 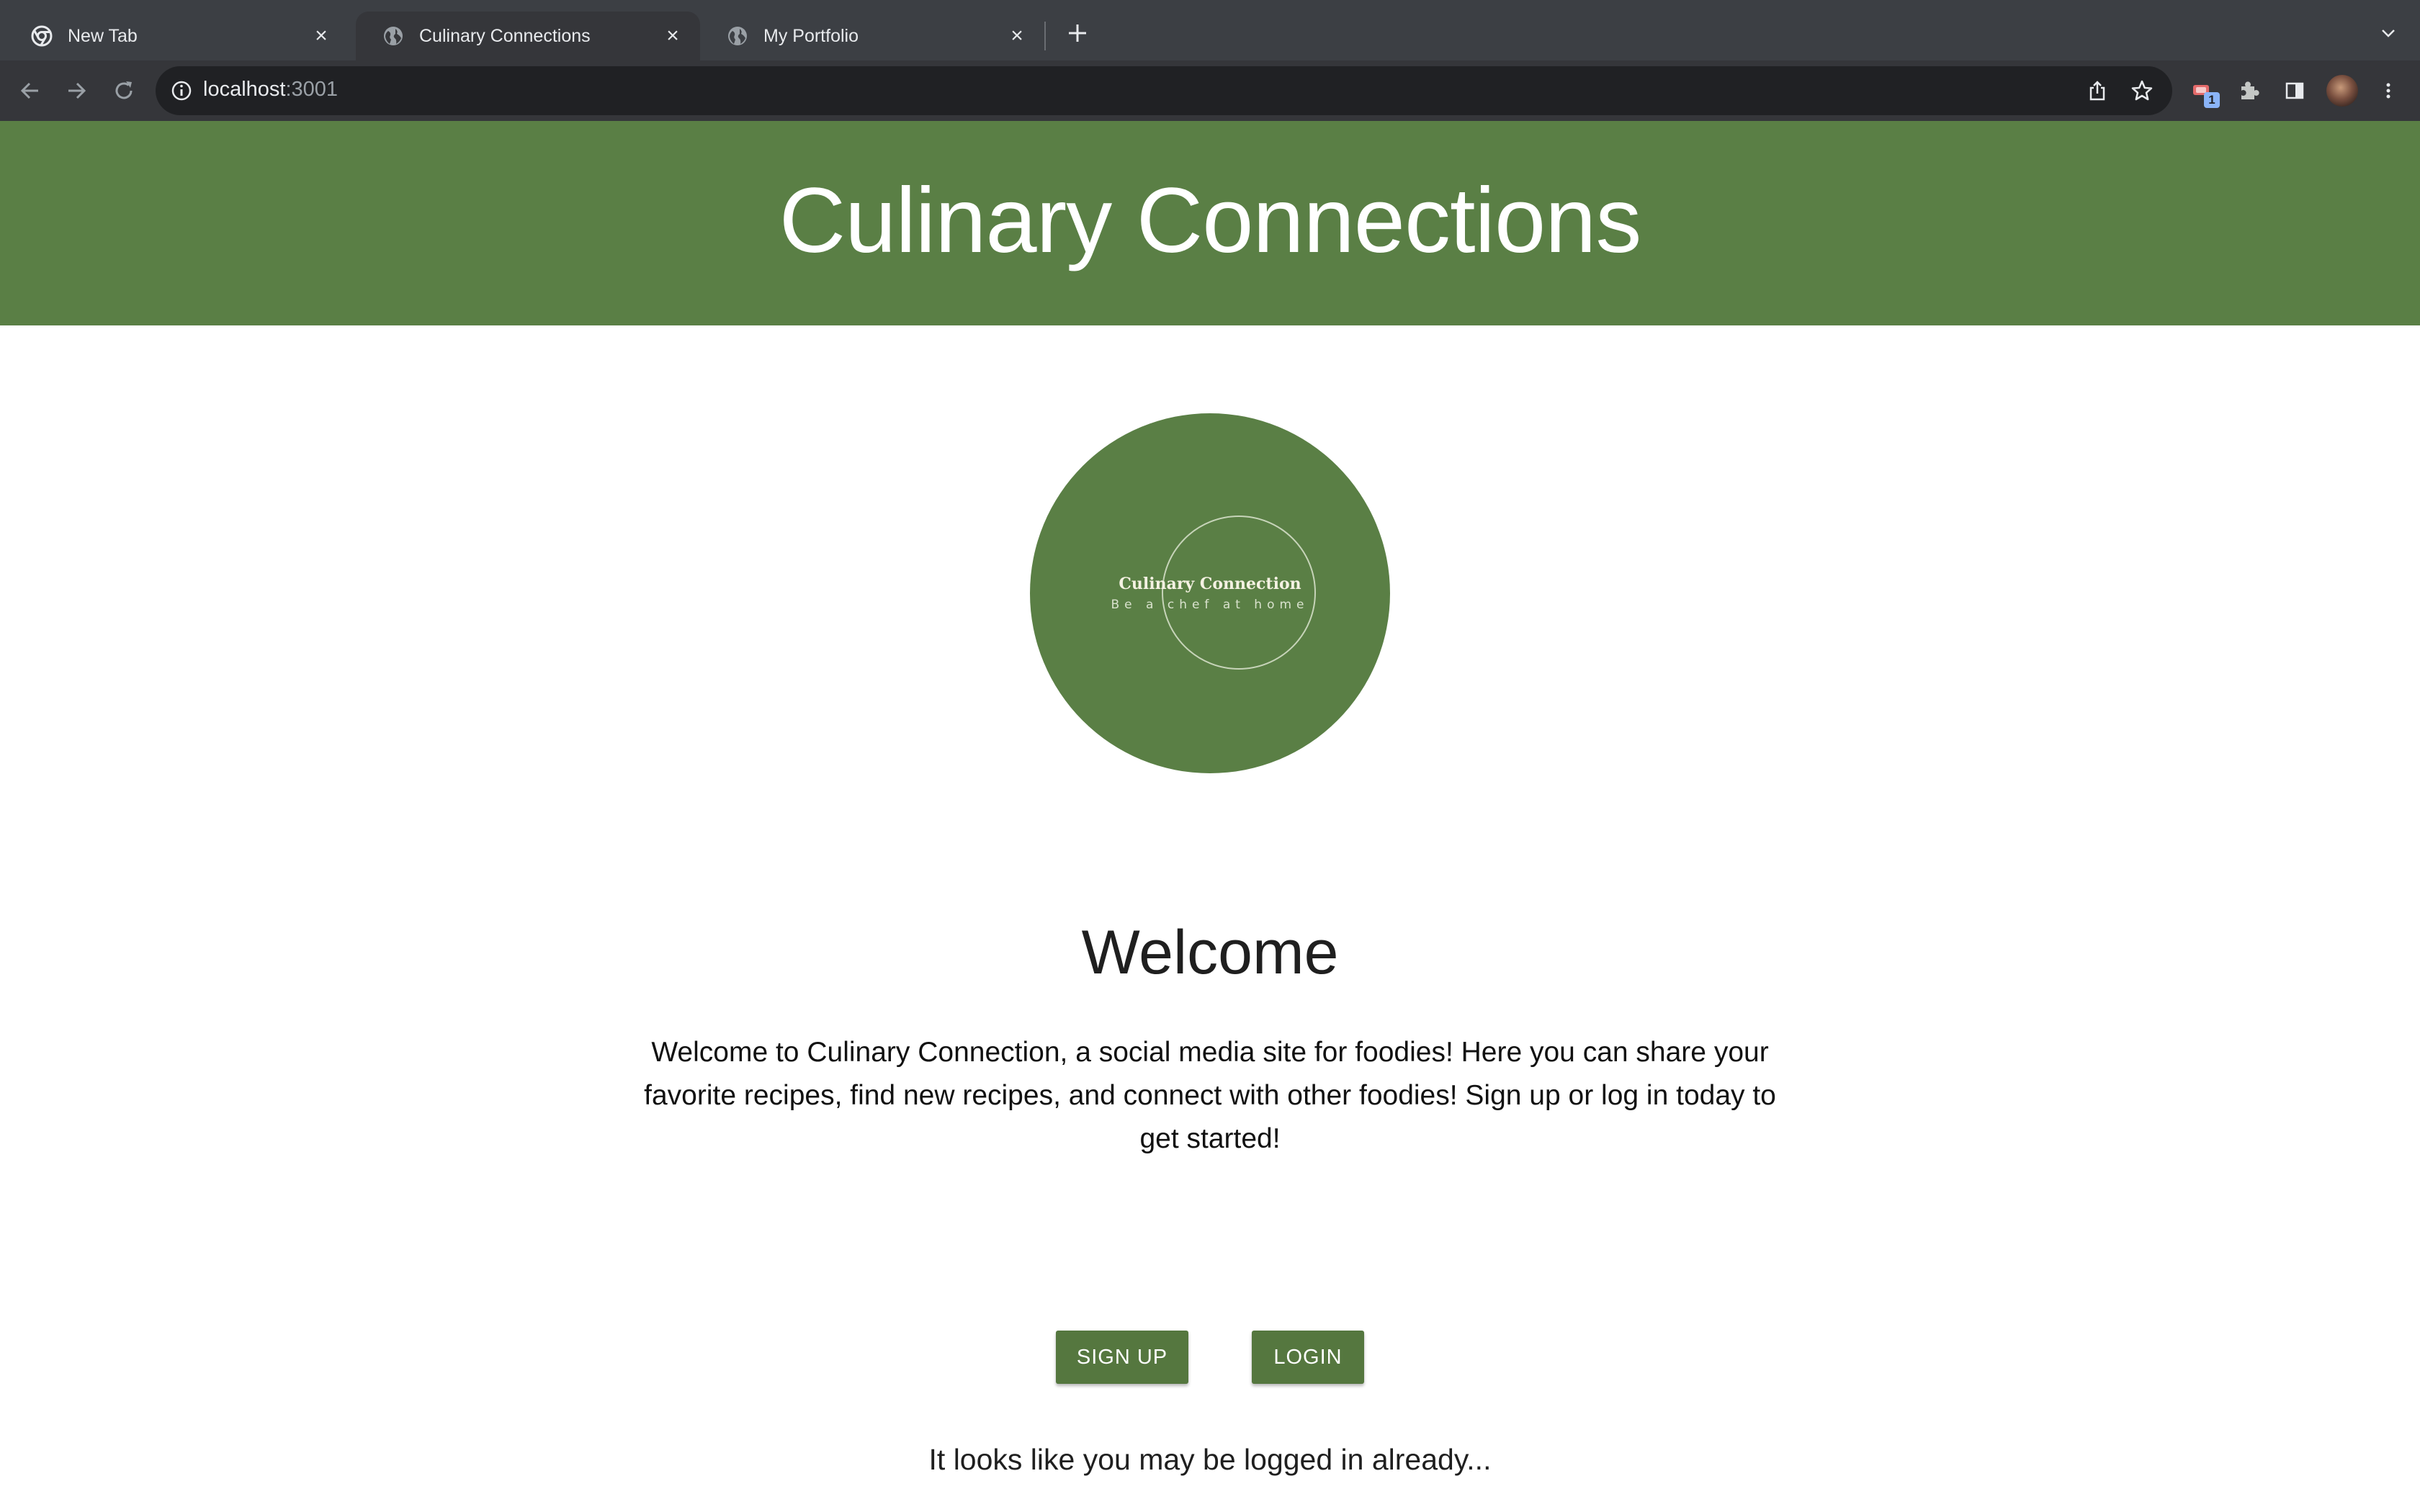 What do you see at coordinates (1164, 90) in the screenshot?
I see `address-bar: localhost:3001` at bounding box center [1164, 90].